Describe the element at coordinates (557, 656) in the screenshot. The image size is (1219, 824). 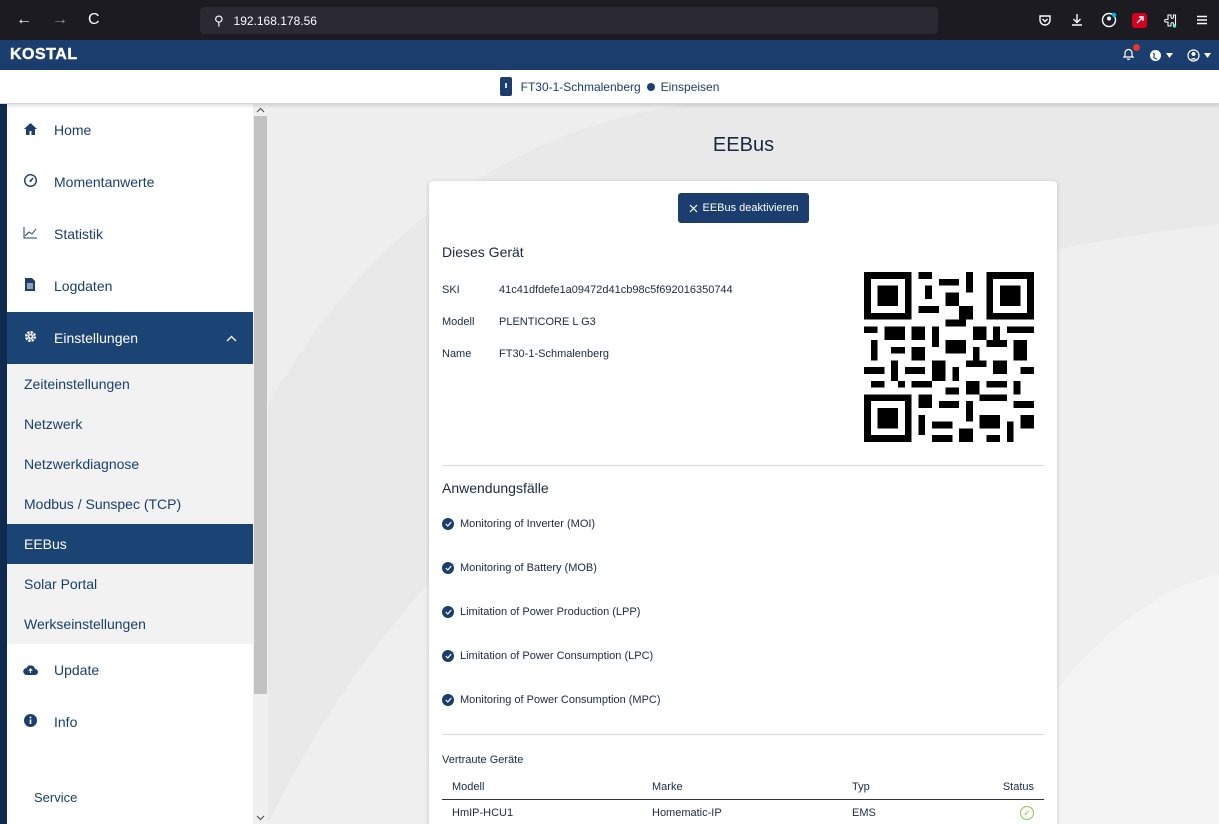
I see `usecase-label: Limitation of Power Consumption (LPC)` at that location.